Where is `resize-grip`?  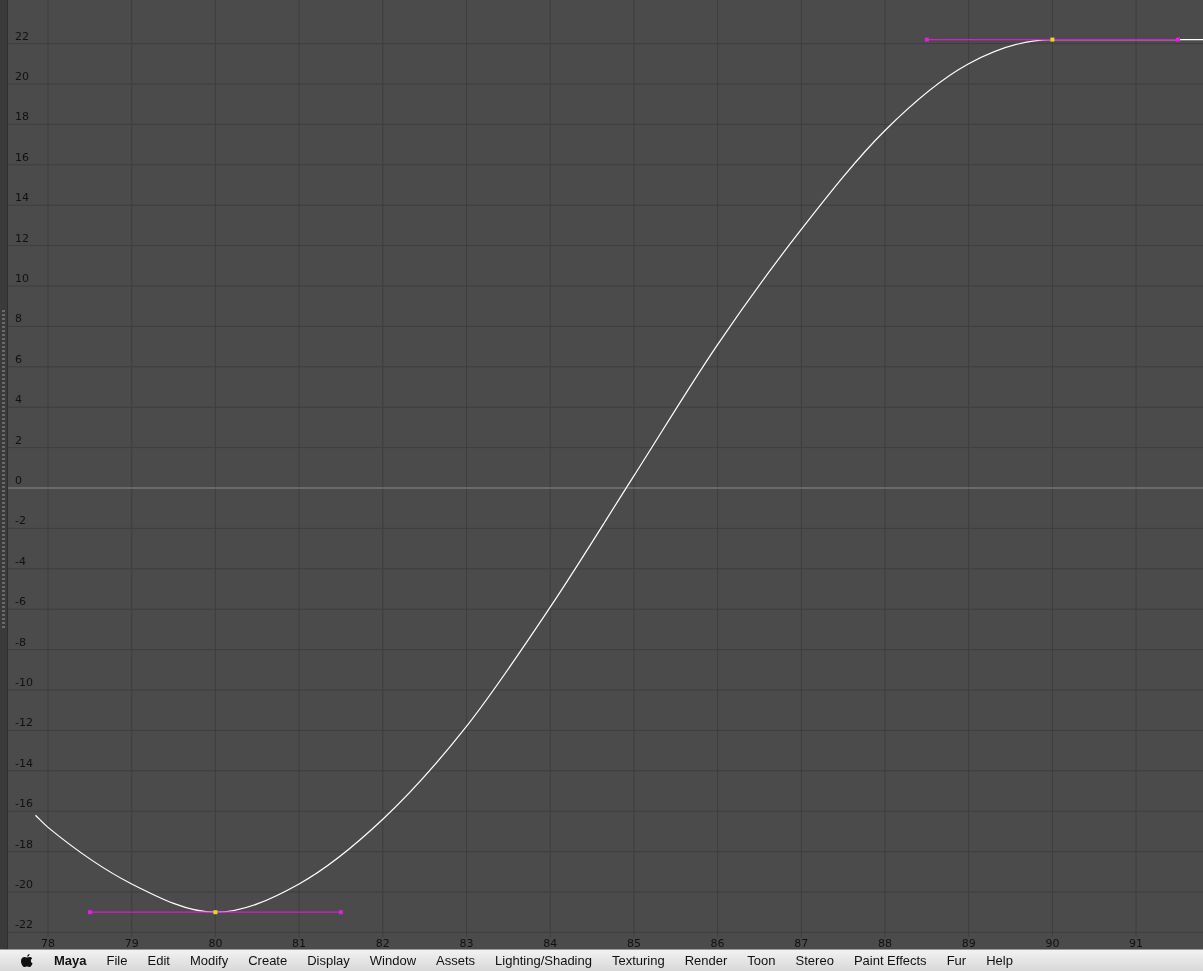
resize-grip is located at coordinates (3, 470).